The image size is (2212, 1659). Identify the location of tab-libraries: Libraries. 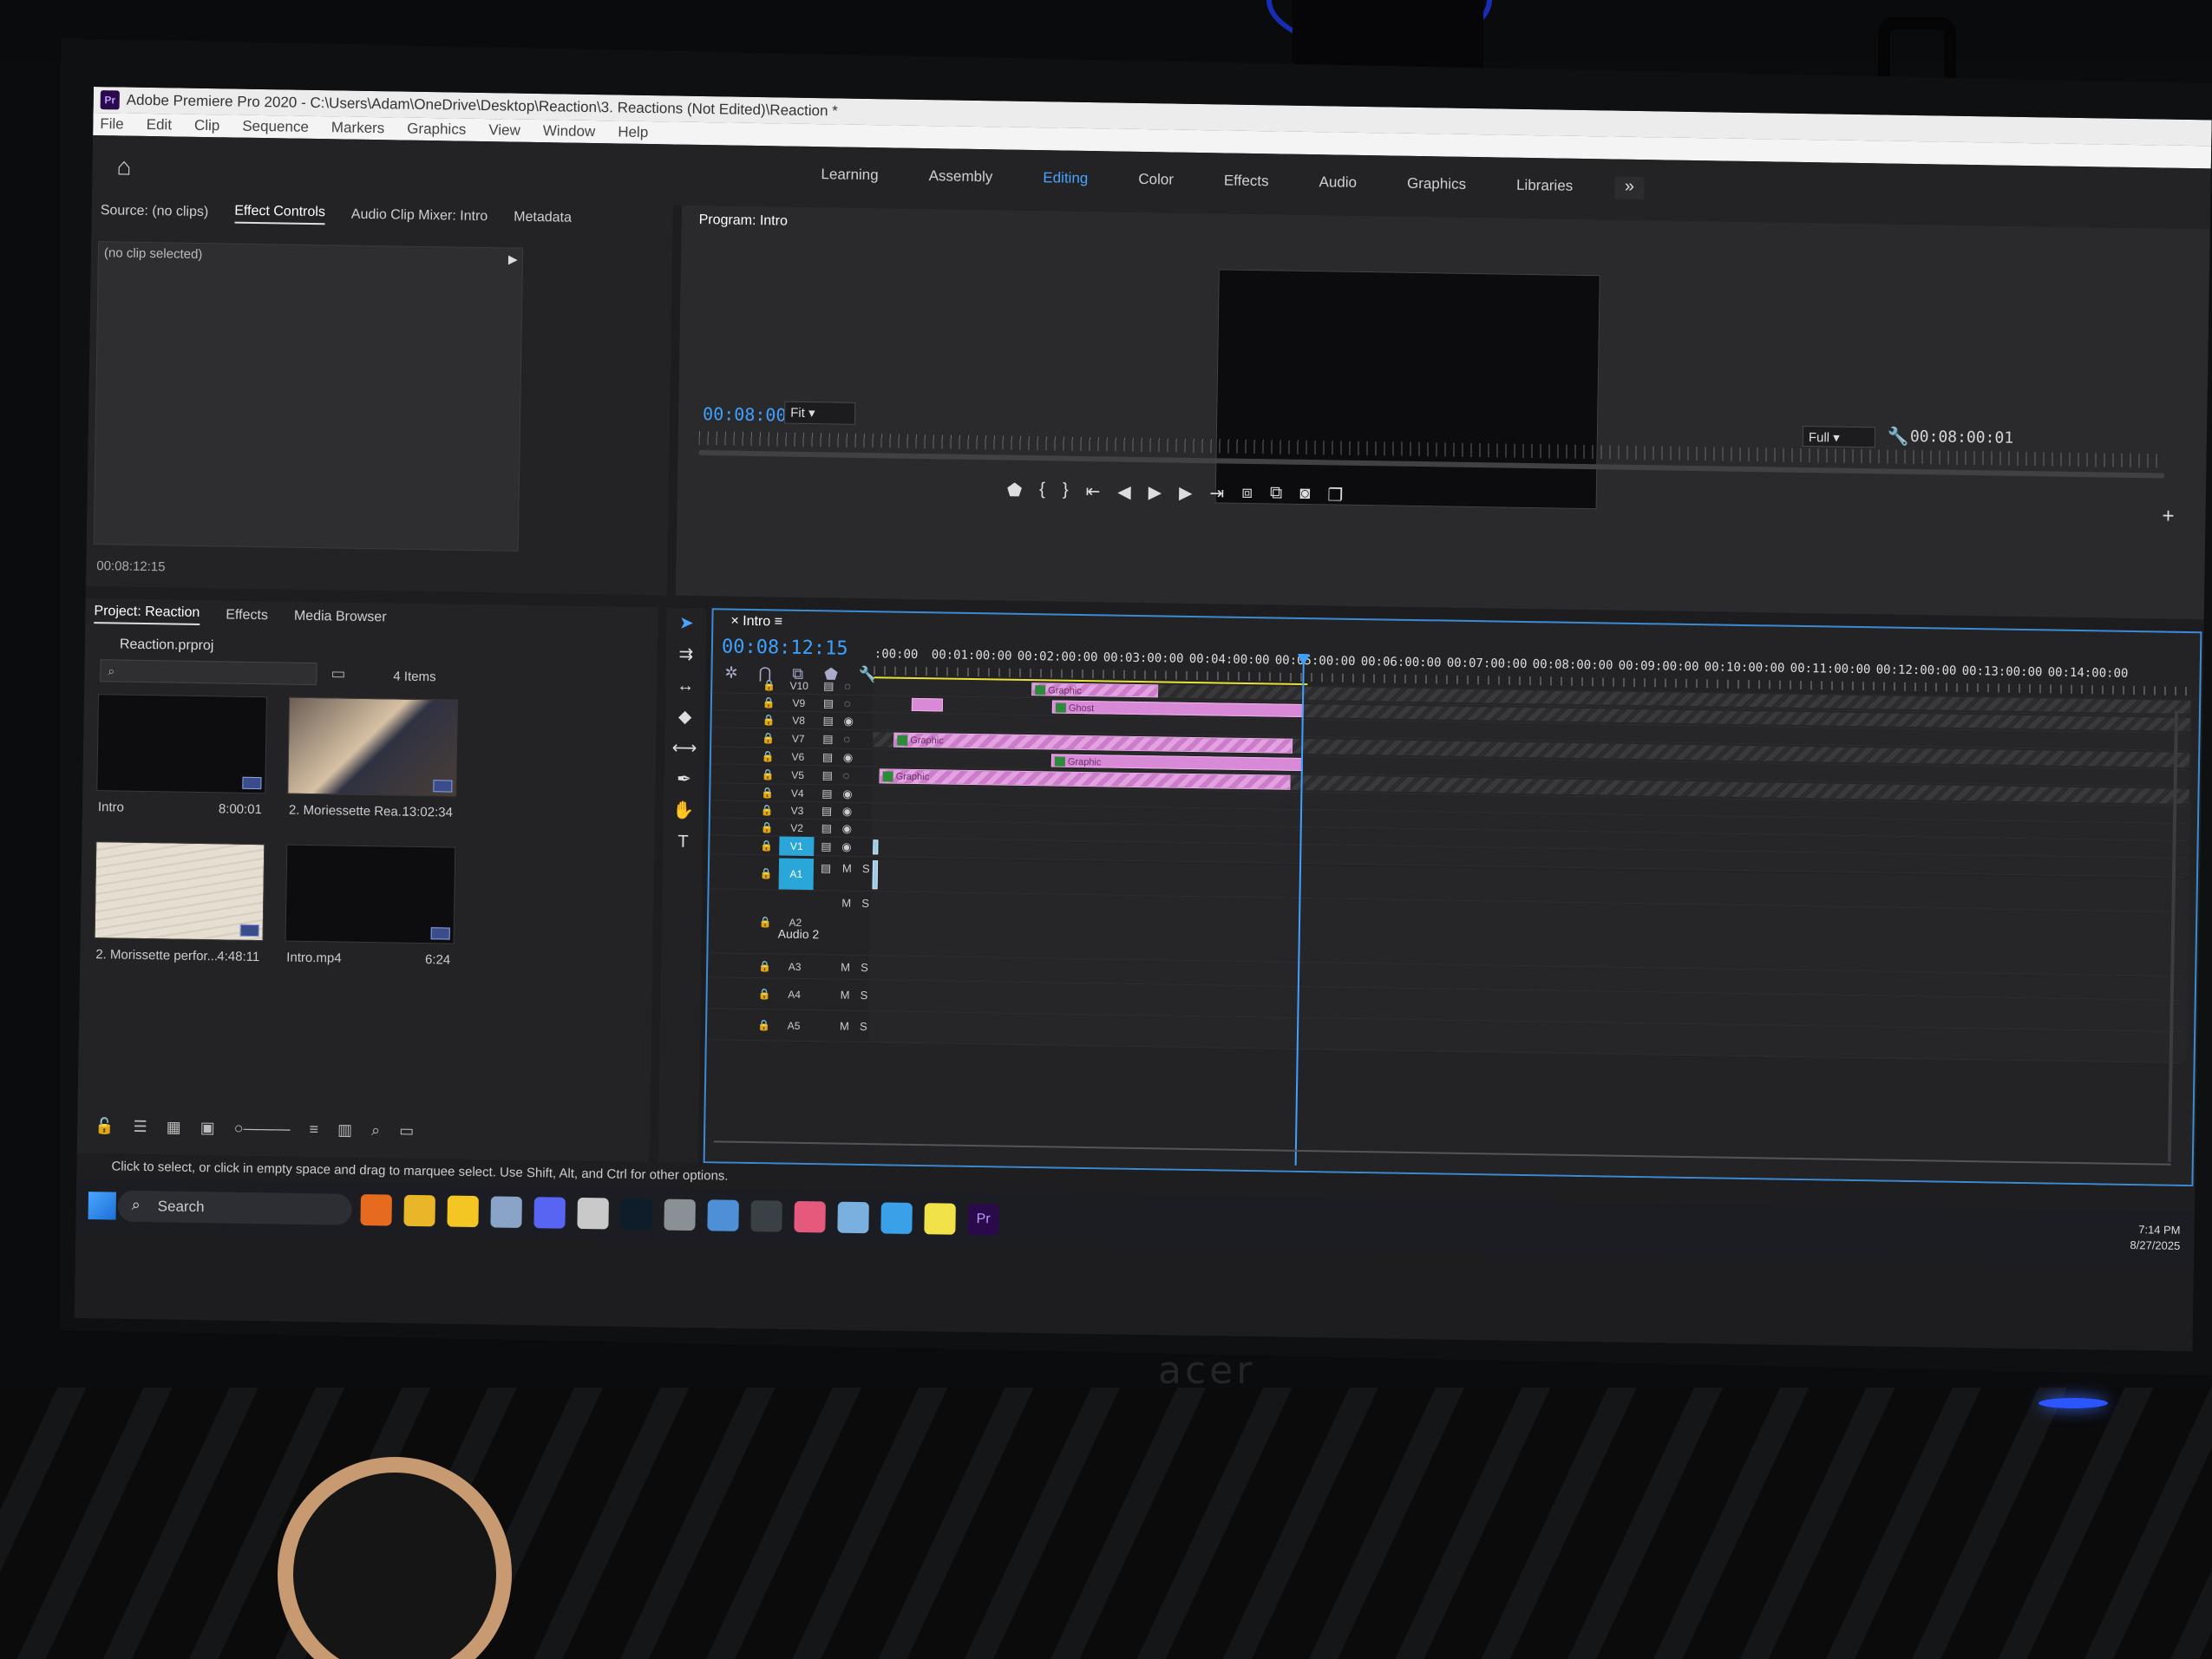
(1544, 186).